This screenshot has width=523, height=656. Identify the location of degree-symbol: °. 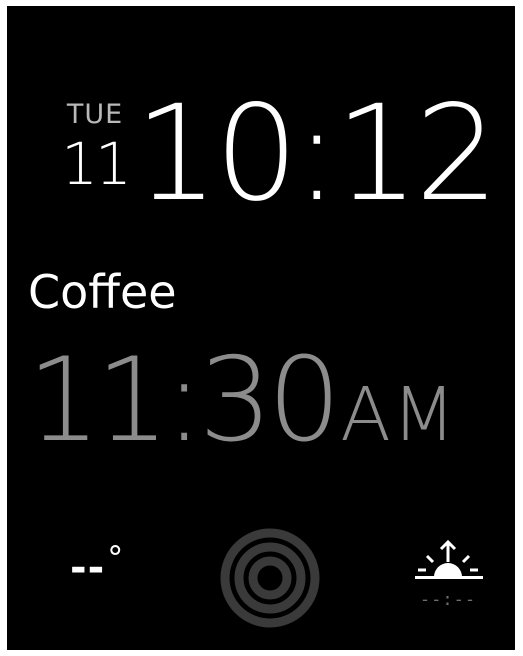
(115, 558).